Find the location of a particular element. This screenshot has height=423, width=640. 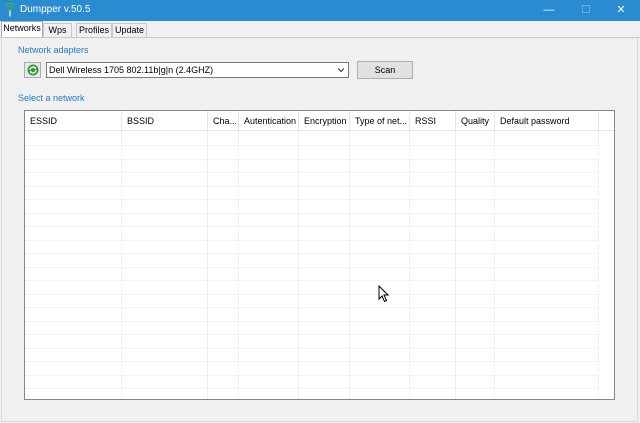

title-bar: Dumpper v.50.5 — ☐ ✕ is located at coordinates (320, 10).